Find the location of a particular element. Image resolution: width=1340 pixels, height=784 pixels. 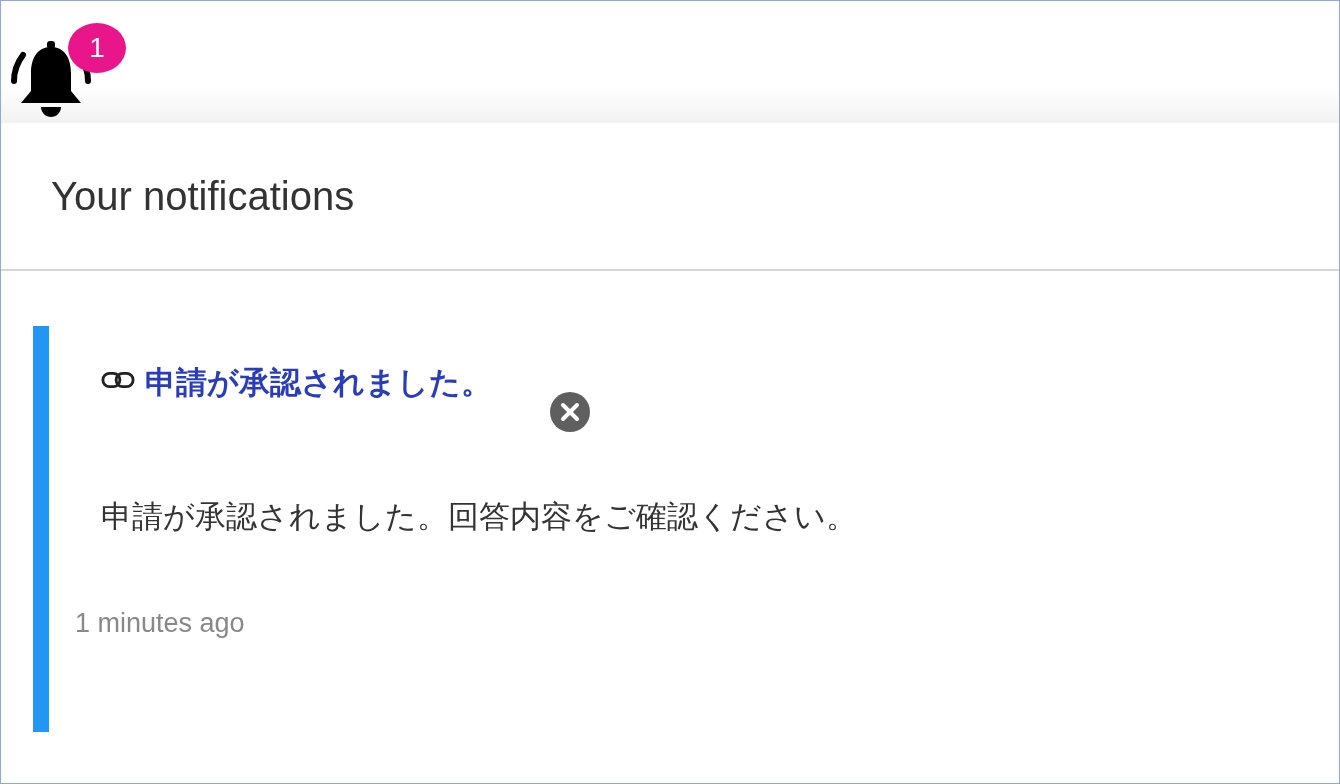

notification-message: 申請が承認されました。回答内容をご確認ください。 is located at coordinates (479, 517).